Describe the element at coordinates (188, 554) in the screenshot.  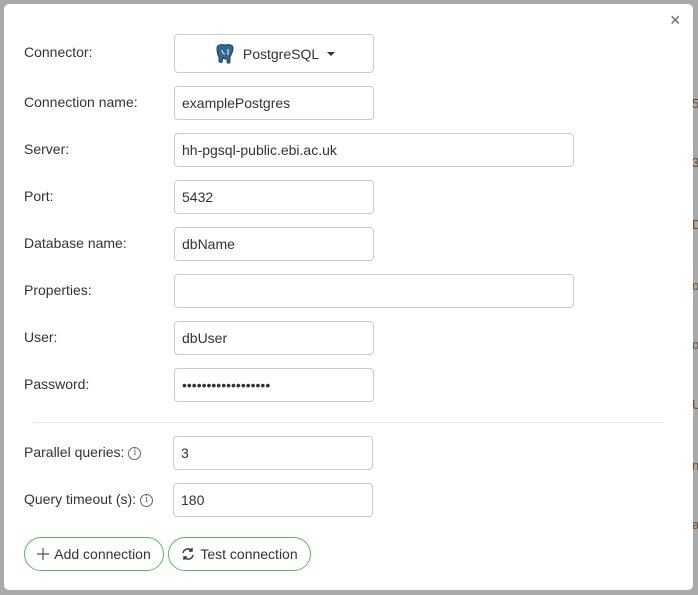
I see `refresh-icon` at that location.